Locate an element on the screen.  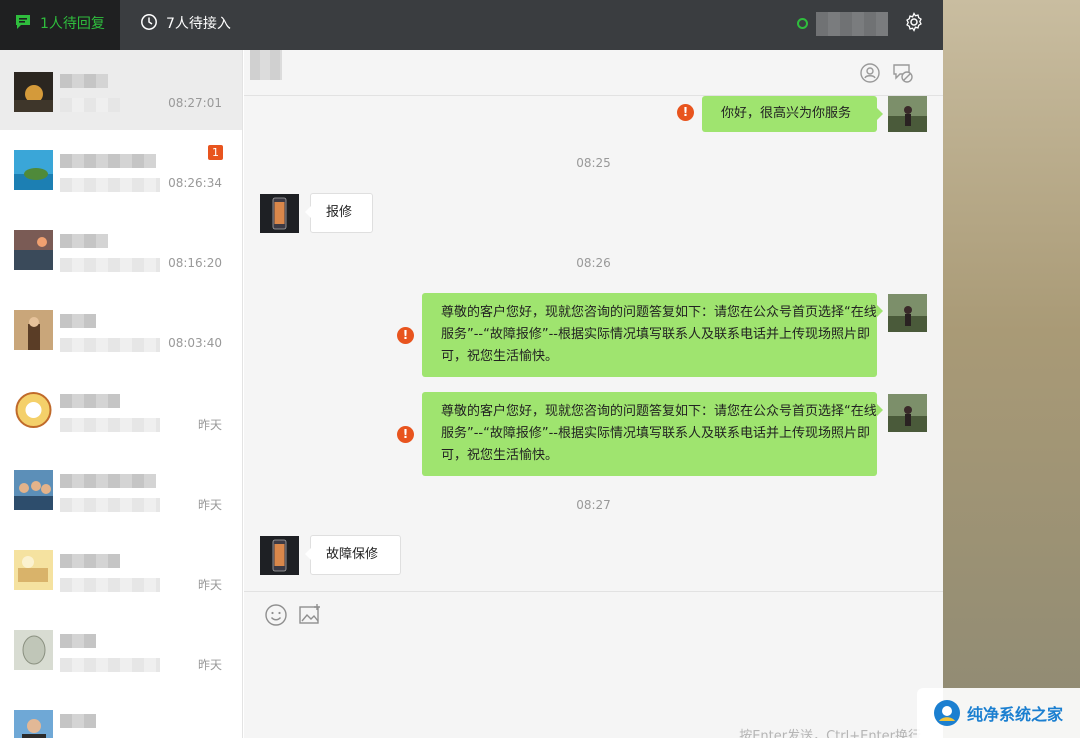
conversation-item: 08:27:01 is located at coordinates (121, 90).